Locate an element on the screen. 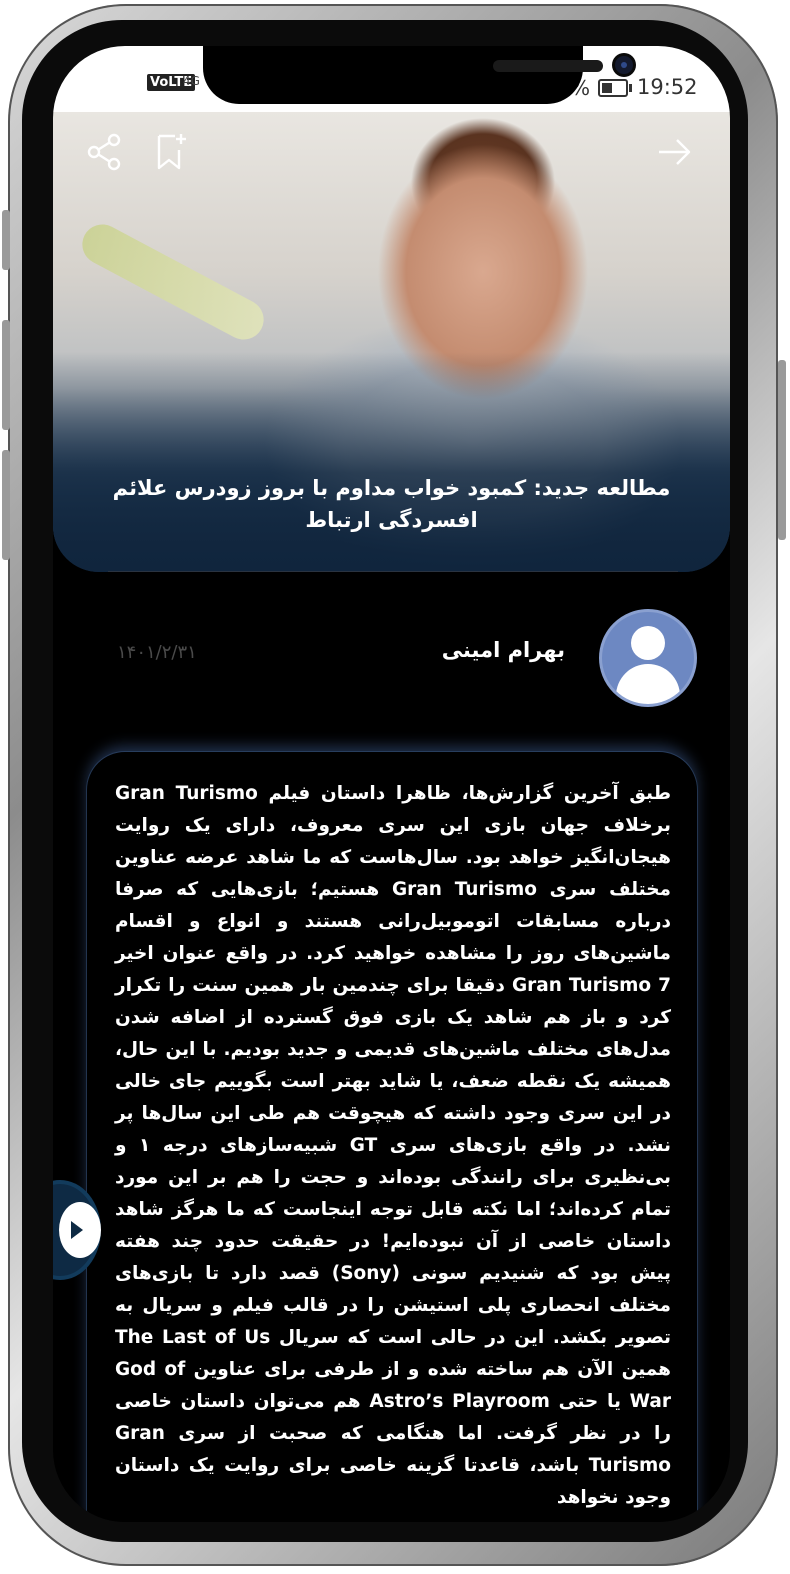  volume-up-button is located at coordinates (6, 375).